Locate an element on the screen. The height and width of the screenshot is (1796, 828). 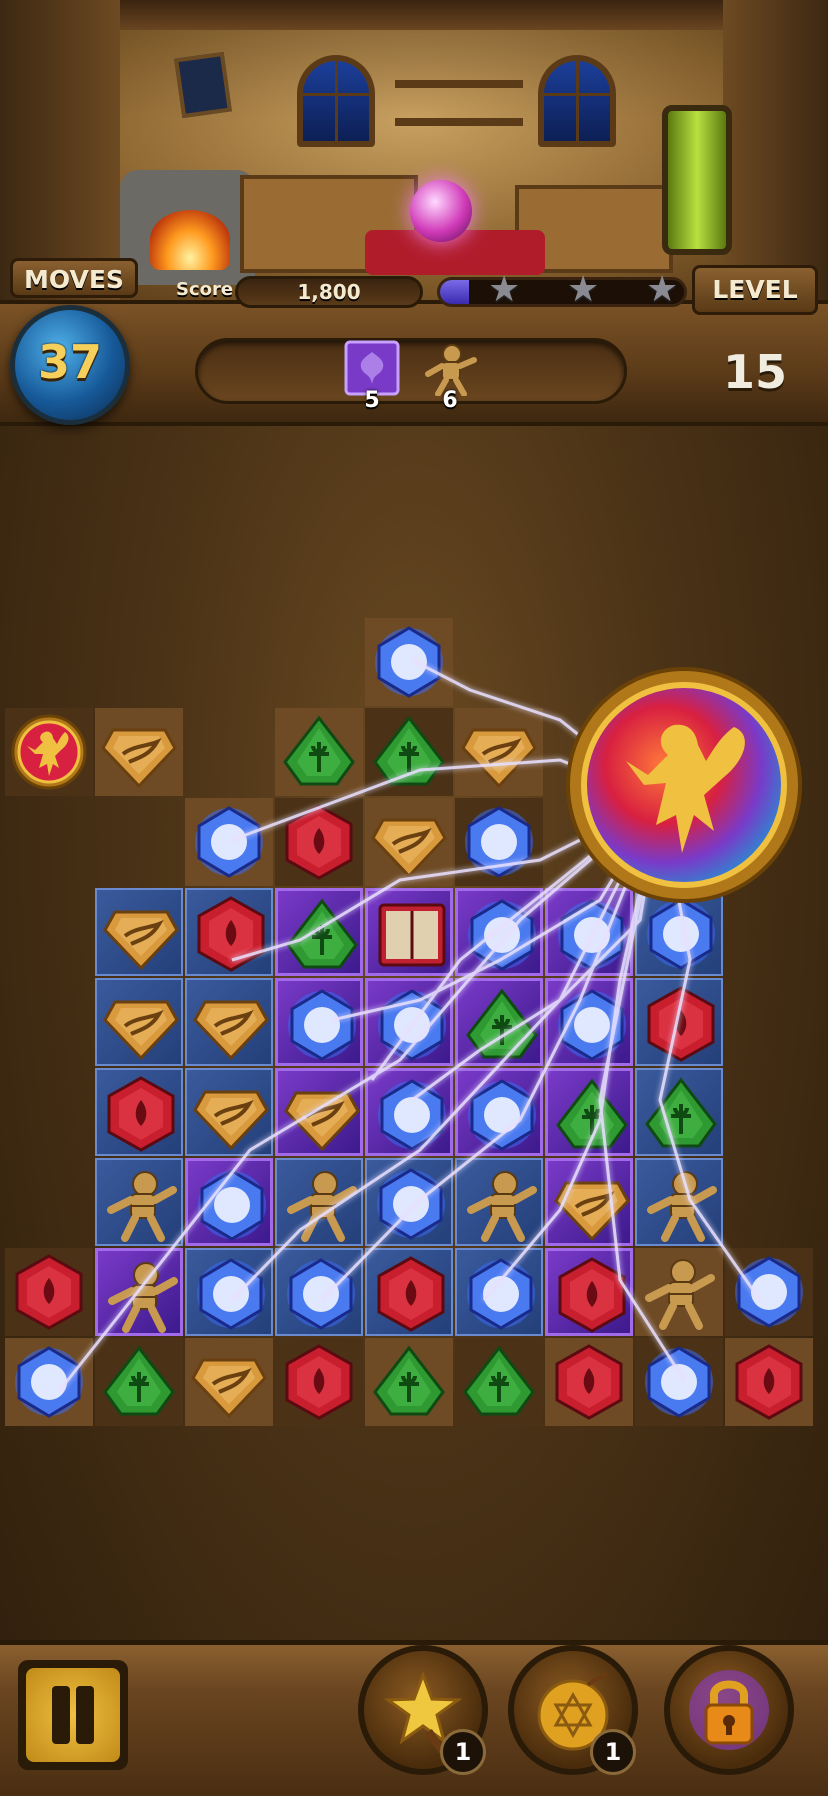
bomb-booster-button: 1 is located at coordinates (573, 1710).